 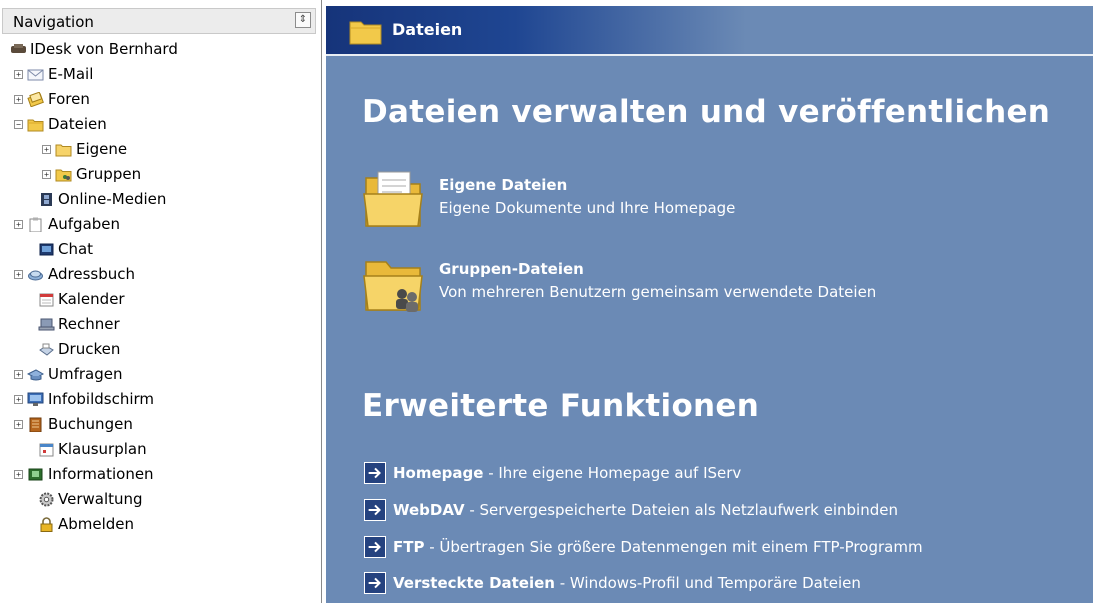 I want to click on link-name: WebDAV, so click(x=429, y=510).